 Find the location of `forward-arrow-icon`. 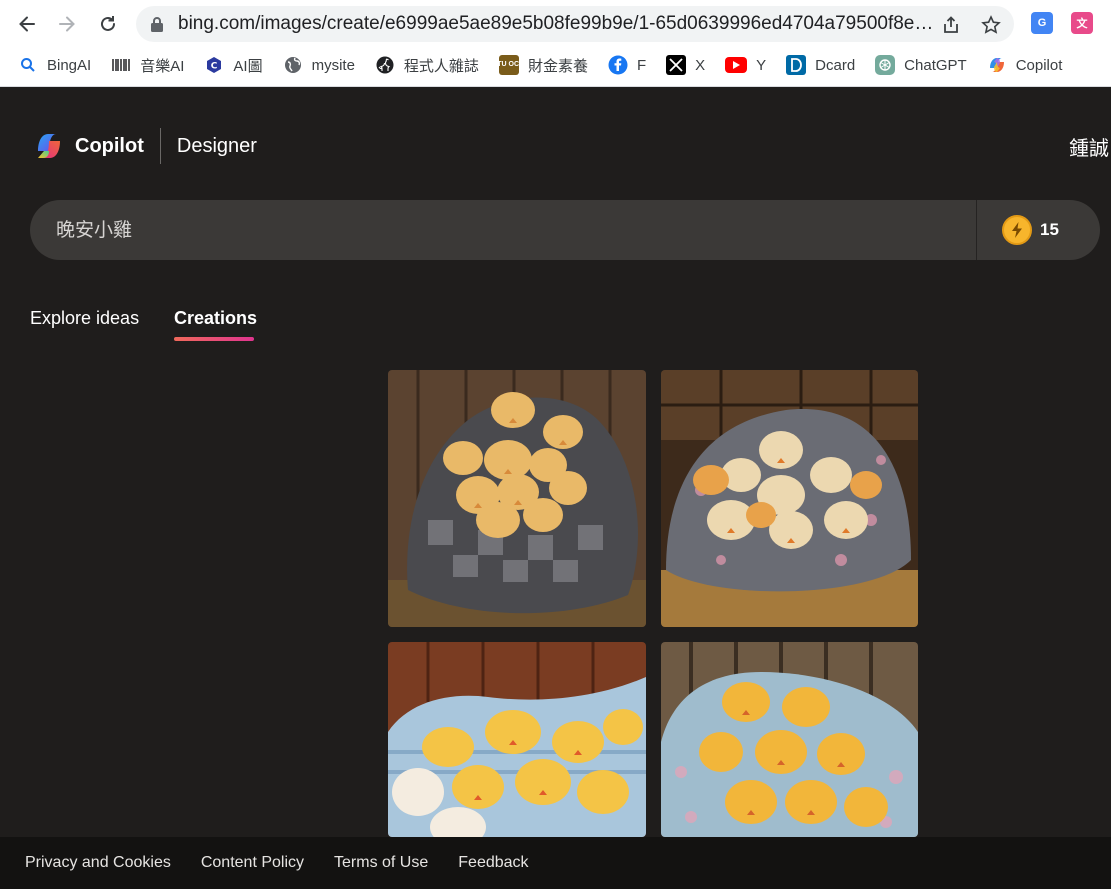

forward-arrow-icon is located at coordinates (67, 24).